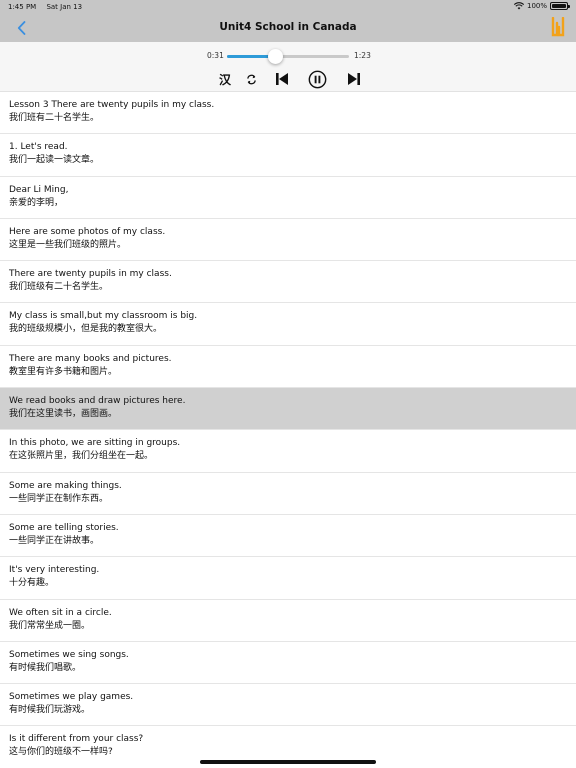 The width and height of the screenshot is (576, 768). Describe the element at coordinates (95, 443) in the screenshot. I see `english-line: In this photo, we are sitting in groups.` at that location.